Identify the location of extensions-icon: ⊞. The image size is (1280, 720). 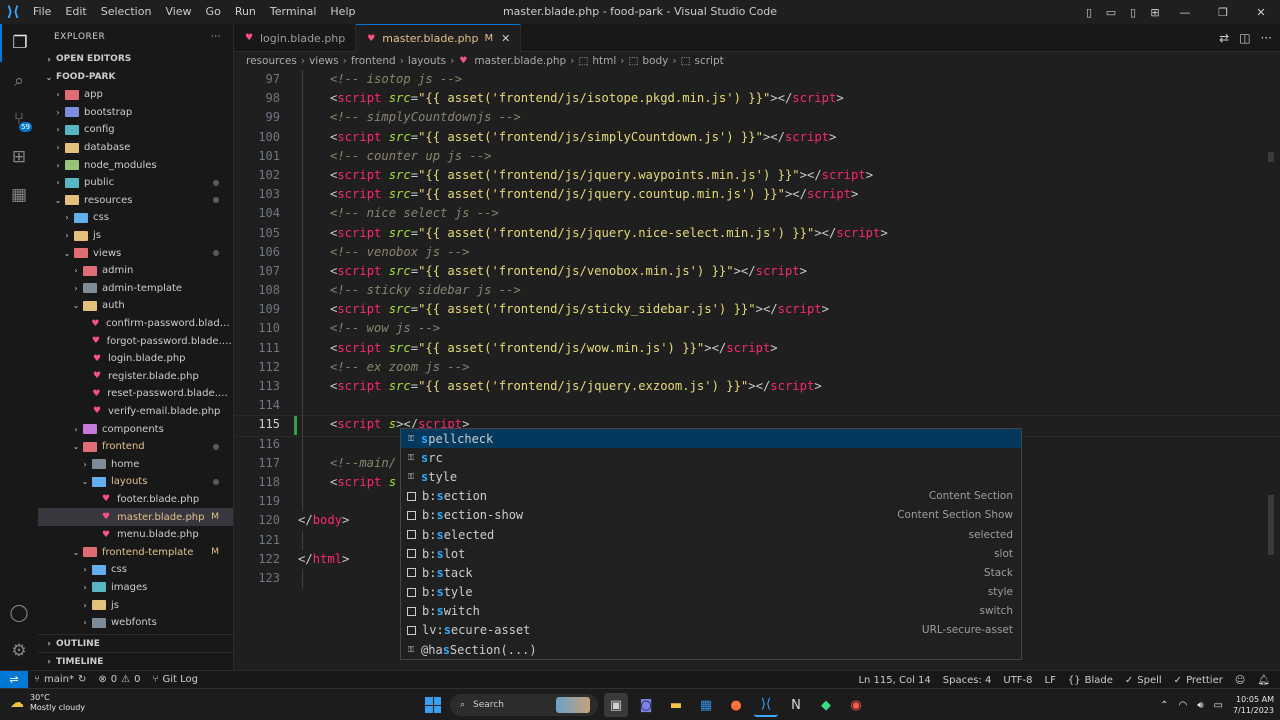
(19, 157).